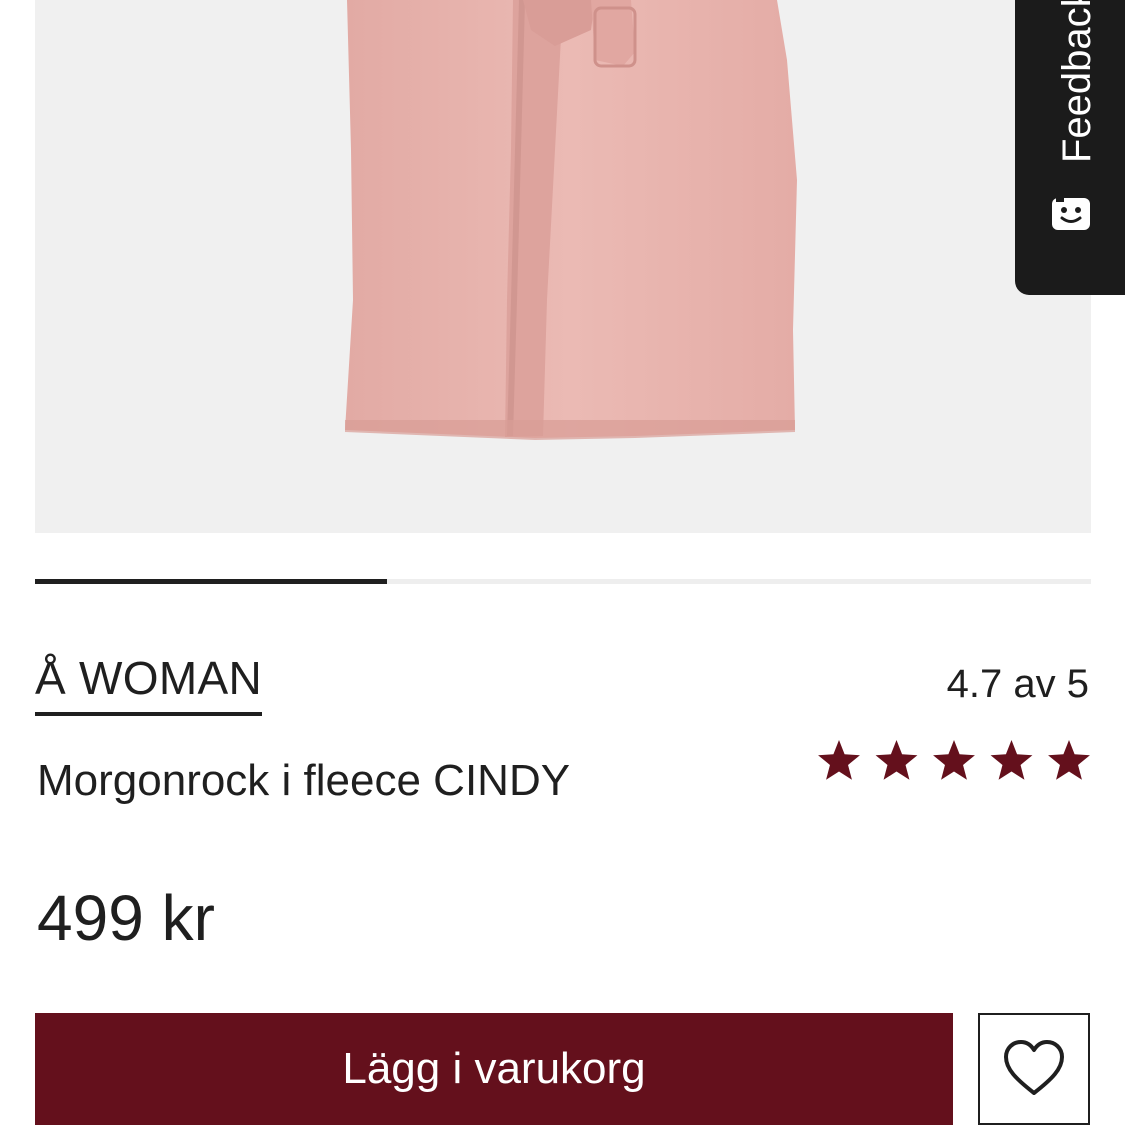 This screenshot has width=1125, height=1125. Describe the element at coordinates (1077, 81) in the screenshot. I see `feedback-label: Feedback` at that location.